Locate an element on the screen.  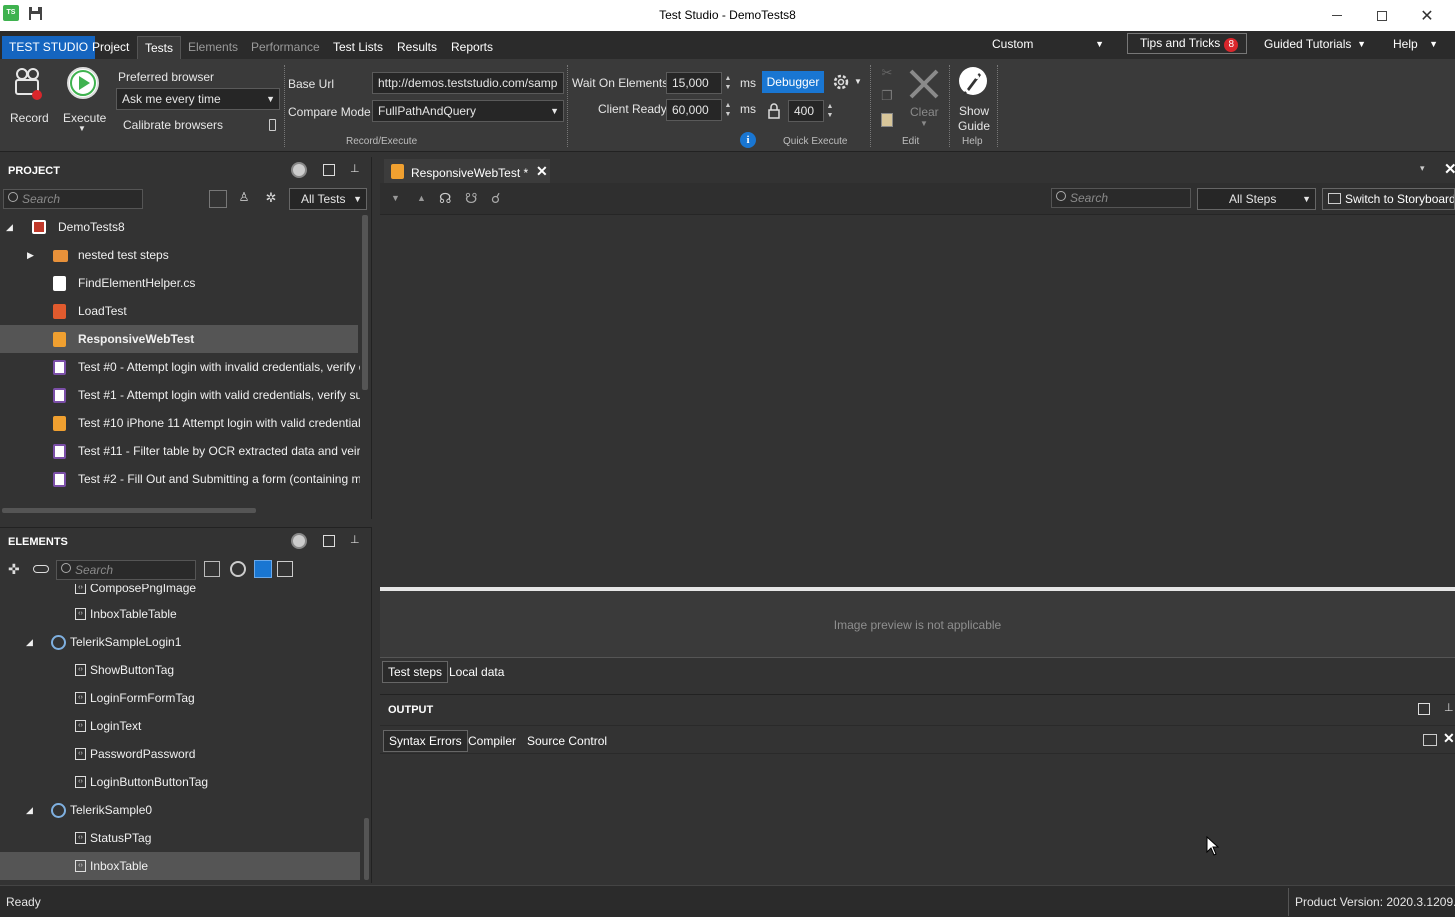
project-horizontal-scrollbar is located at coordinates (129, 510).